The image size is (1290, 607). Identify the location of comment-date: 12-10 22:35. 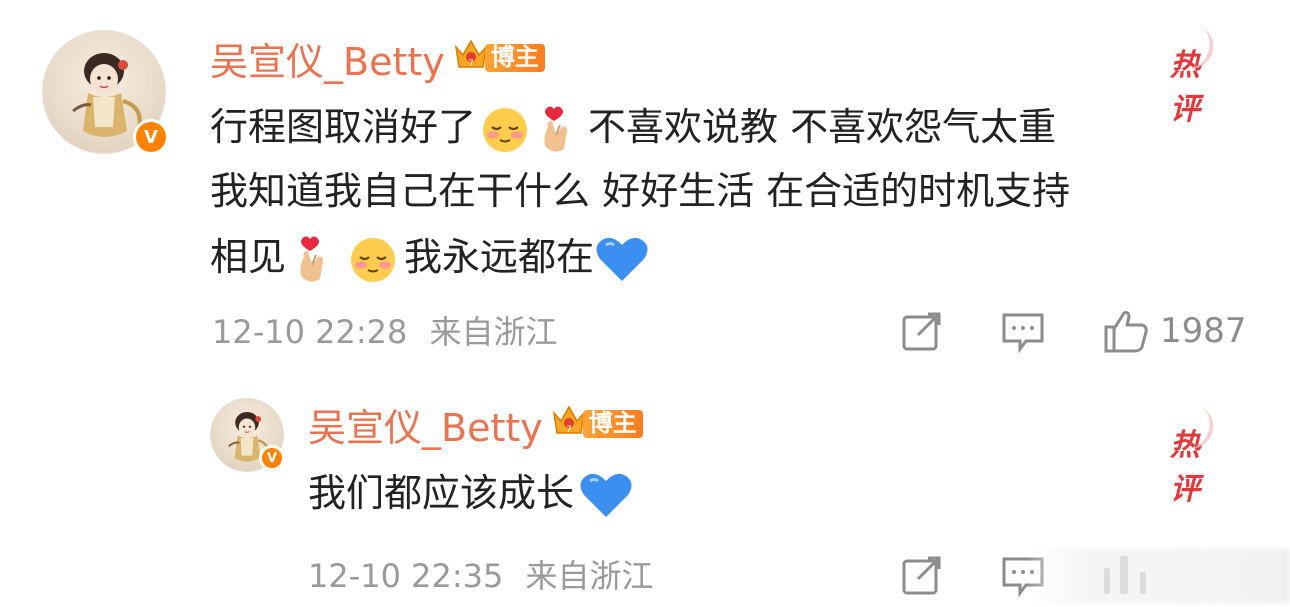
(406, 576).